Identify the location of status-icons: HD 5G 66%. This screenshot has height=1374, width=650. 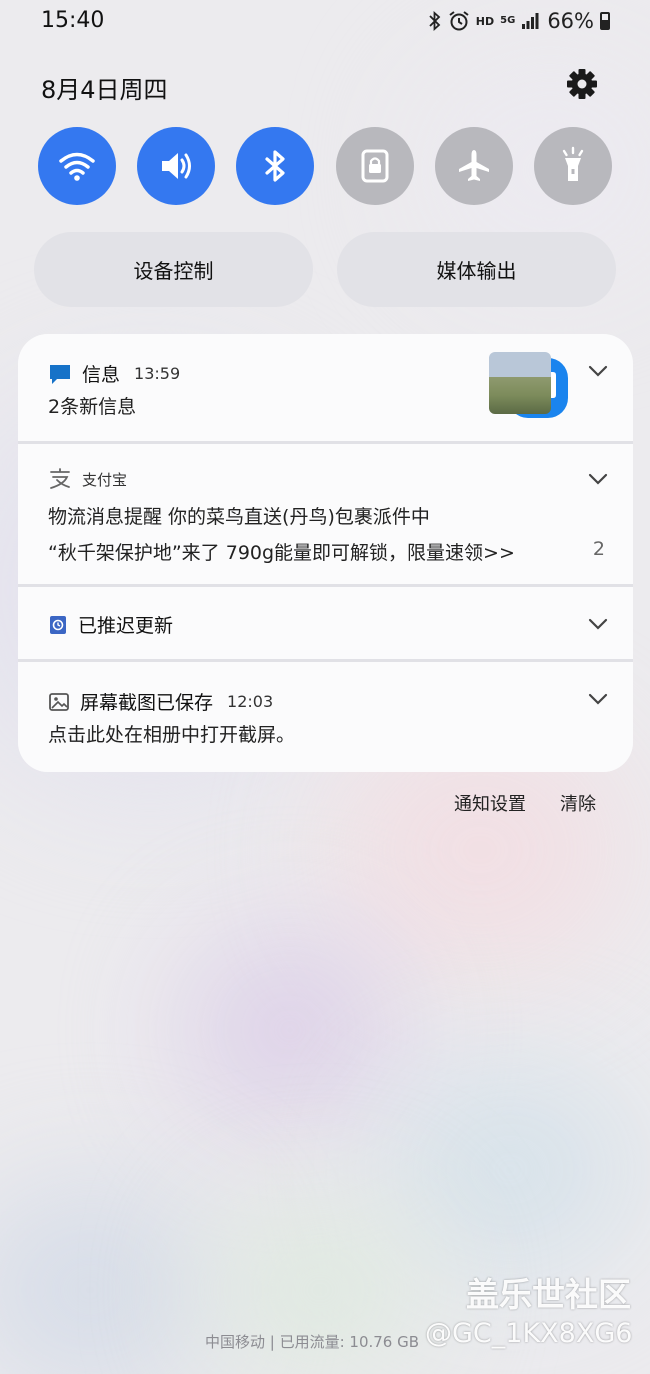
(519, 21).